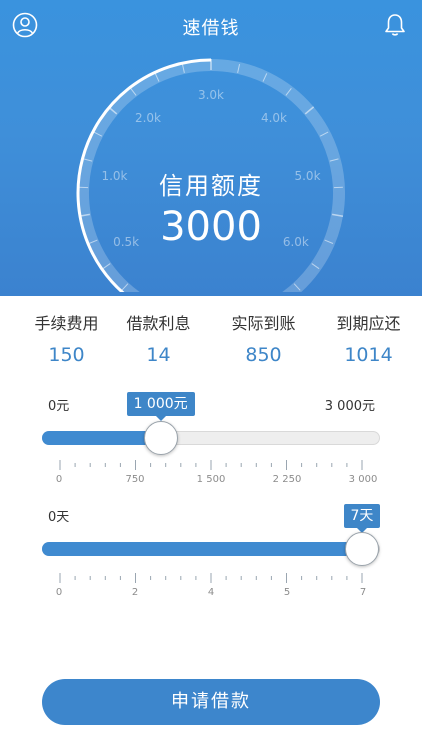 The width and height of the screenshot is (422, 750). Describe the element at coordinates (263, 338) in the screenshot. I see `stat-received: 实际到账 850` at that location.